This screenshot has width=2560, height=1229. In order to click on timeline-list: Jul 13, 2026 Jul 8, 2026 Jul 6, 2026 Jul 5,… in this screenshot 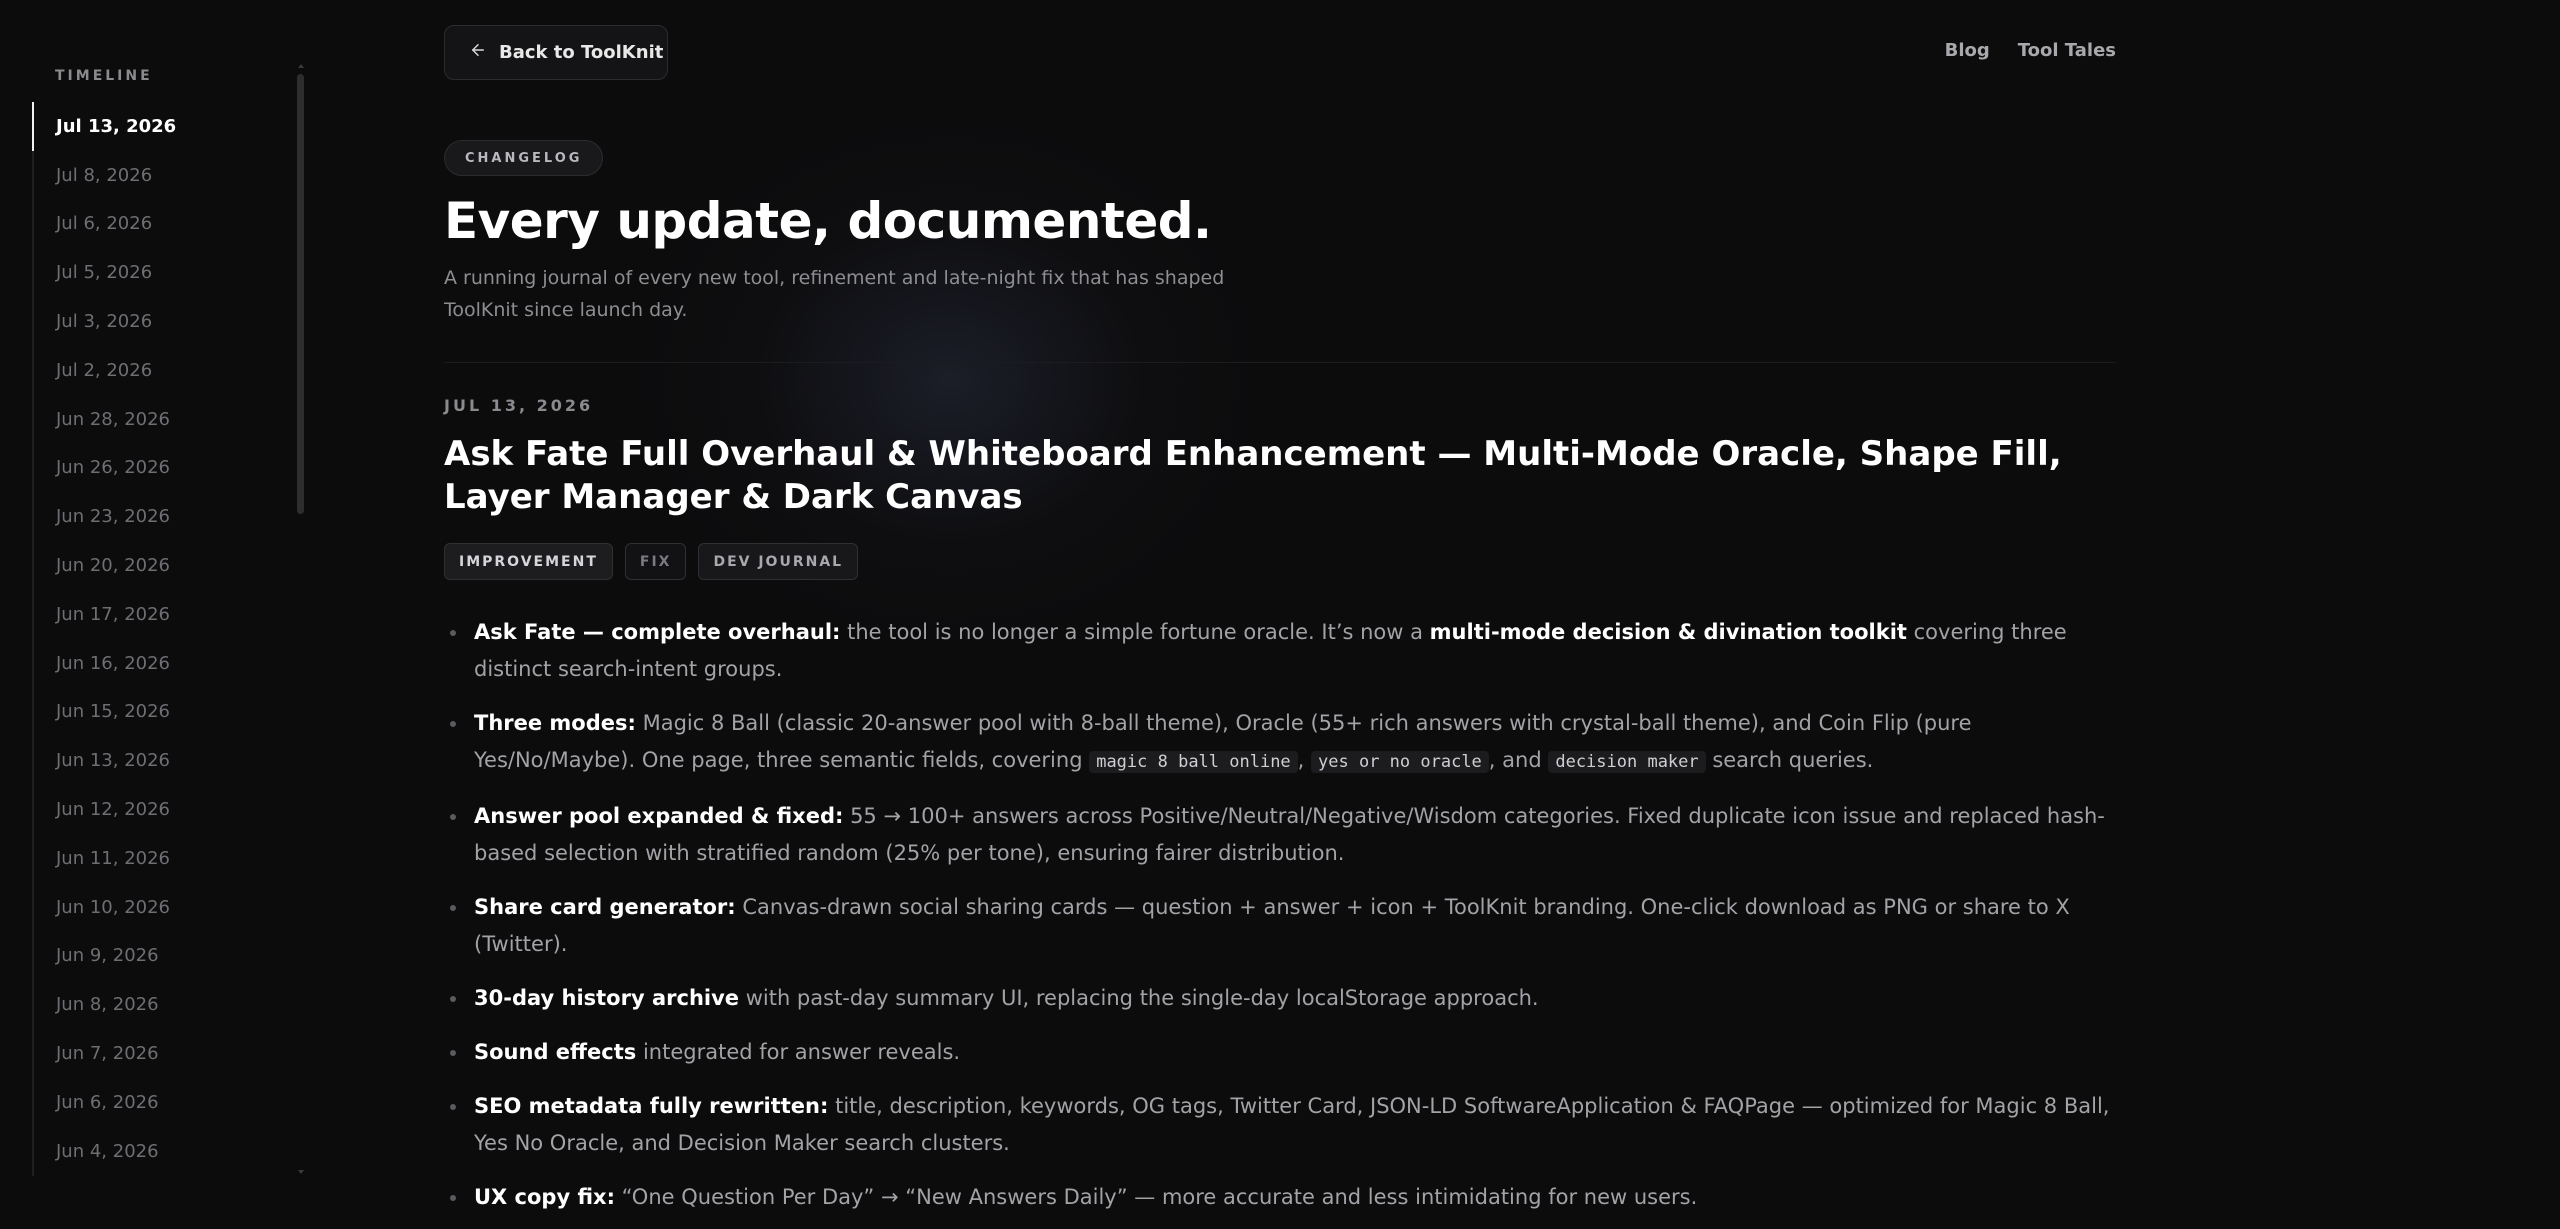, I will do `click(157, 639)`.